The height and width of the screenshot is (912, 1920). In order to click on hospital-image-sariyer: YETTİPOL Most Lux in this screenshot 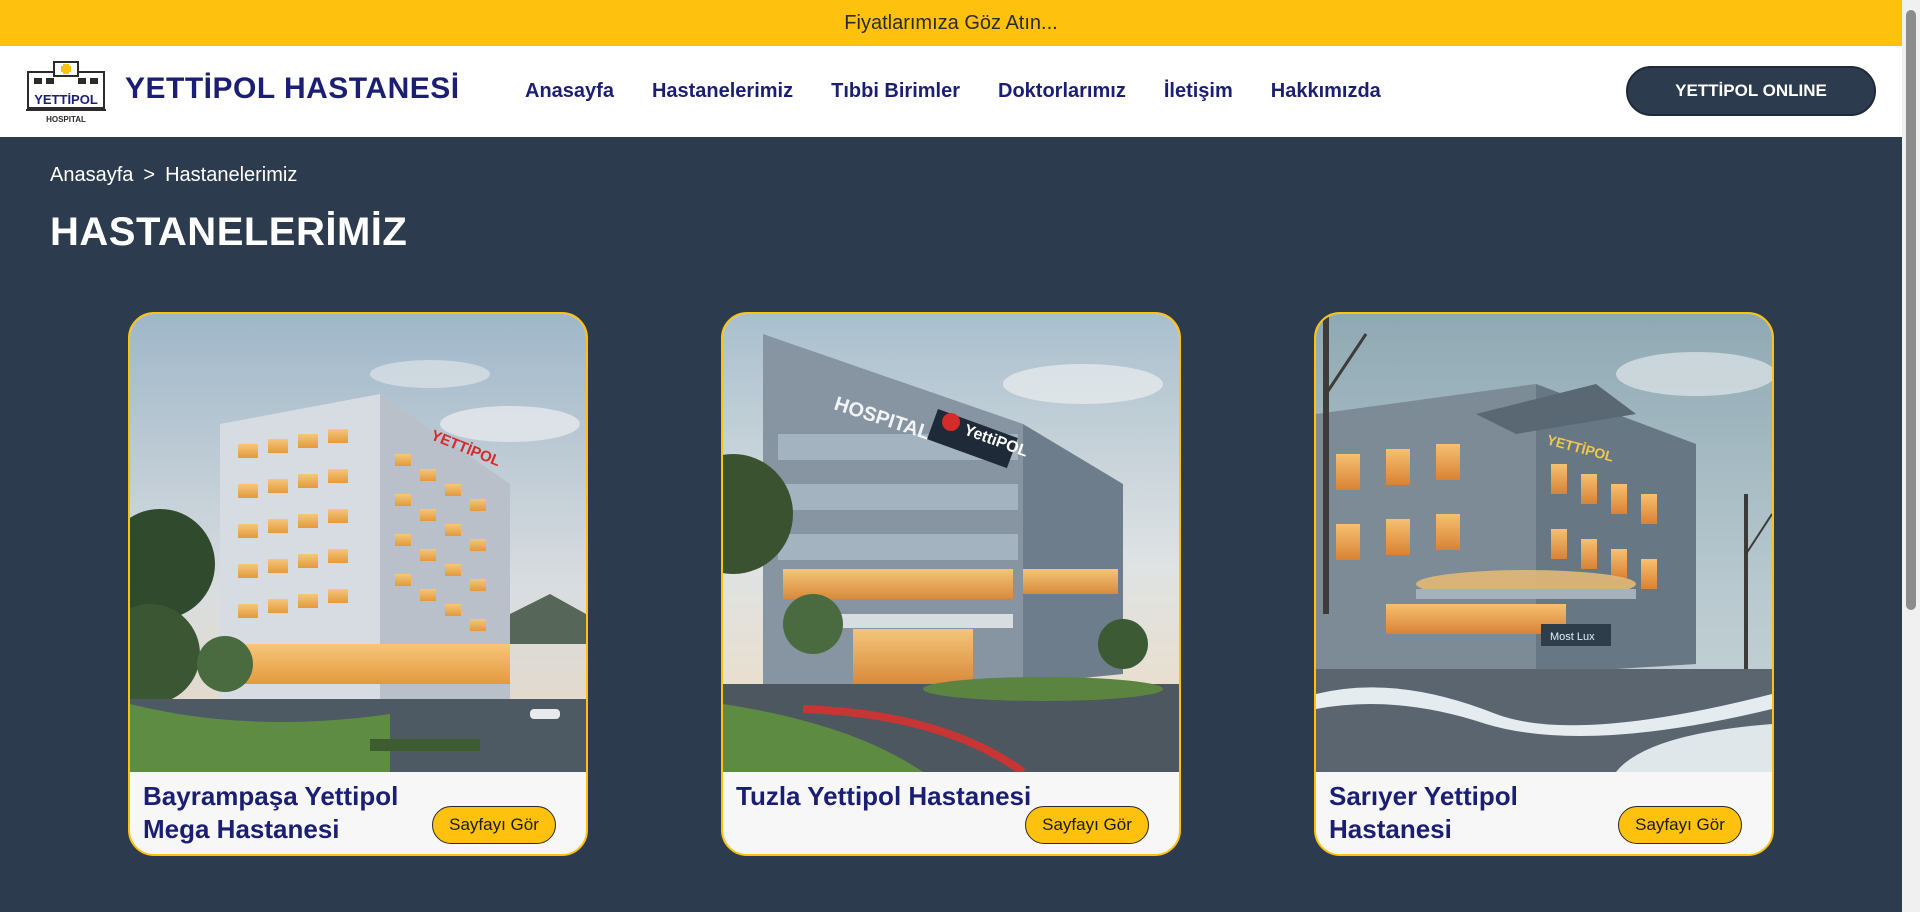, I will do `click(1544, 543)`.